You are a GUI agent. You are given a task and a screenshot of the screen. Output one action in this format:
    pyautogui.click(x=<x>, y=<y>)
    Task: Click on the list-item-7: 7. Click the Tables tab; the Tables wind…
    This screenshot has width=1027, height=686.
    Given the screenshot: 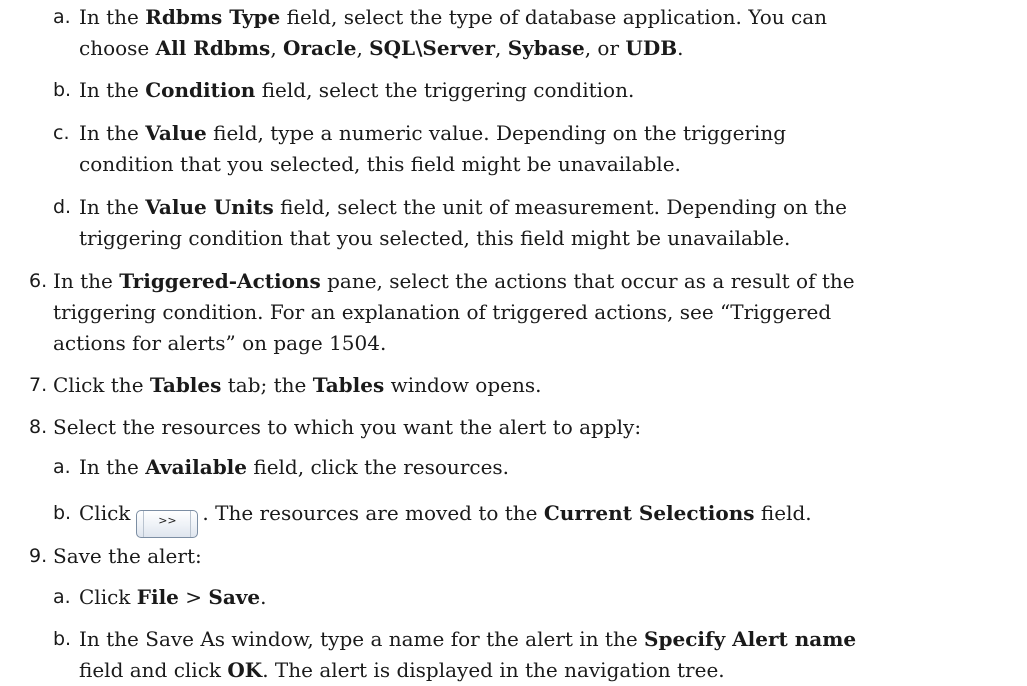 What is the action you would take?
    pyautogui.click(x=285, y=385)
    